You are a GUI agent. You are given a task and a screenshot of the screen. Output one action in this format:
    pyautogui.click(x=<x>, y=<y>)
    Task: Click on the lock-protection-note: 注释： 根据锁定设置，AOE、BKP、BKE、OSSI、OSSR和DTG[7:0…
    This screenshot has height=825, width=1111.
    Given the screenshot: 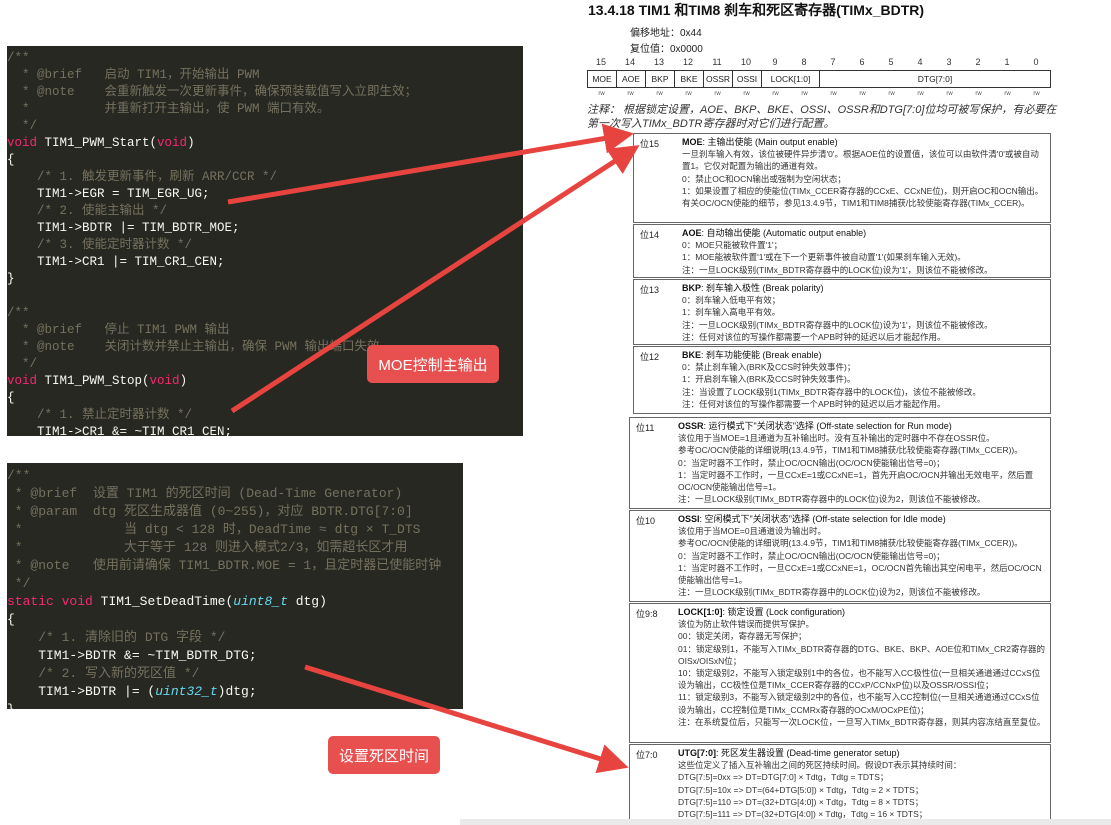 What is the action you would take?
    pyautogui.click(x=822, y=117)
    